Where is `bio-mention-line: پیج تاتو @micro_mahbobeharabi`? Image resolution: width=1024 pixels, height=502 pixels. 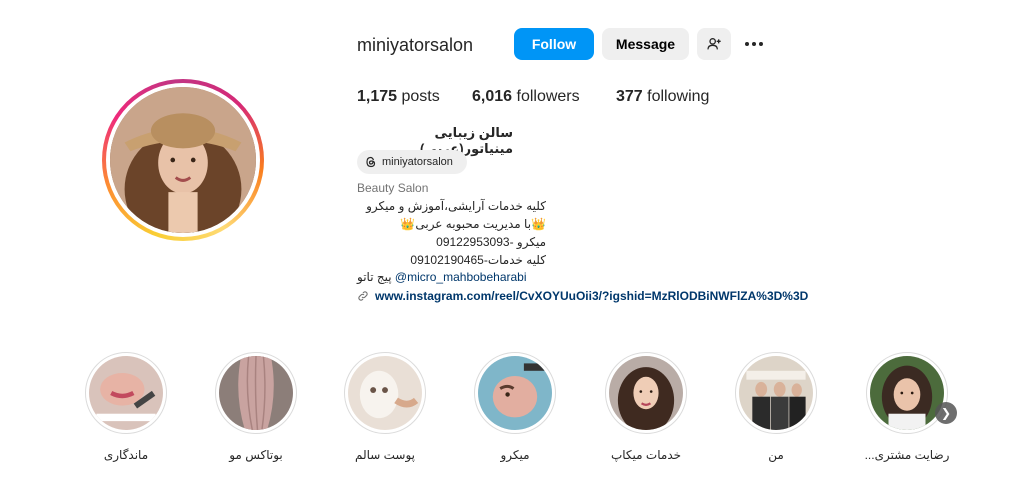
bio-mention-line: پیج تاتو @micro_mahbobeharabi is located at coordinates (442, 277).